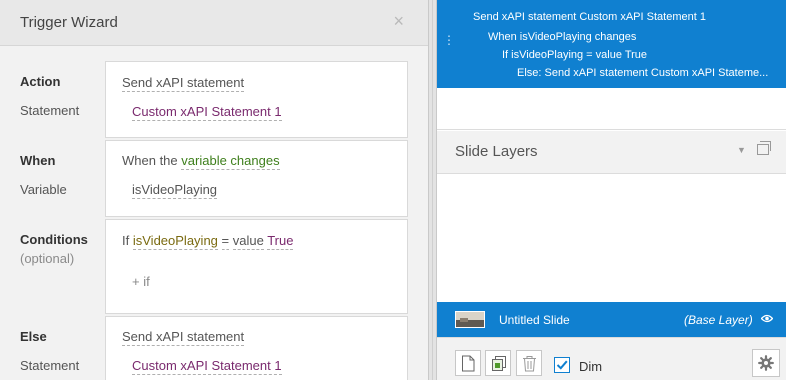  I want to click on condition-value-dropdown: True, so click(280, 241).